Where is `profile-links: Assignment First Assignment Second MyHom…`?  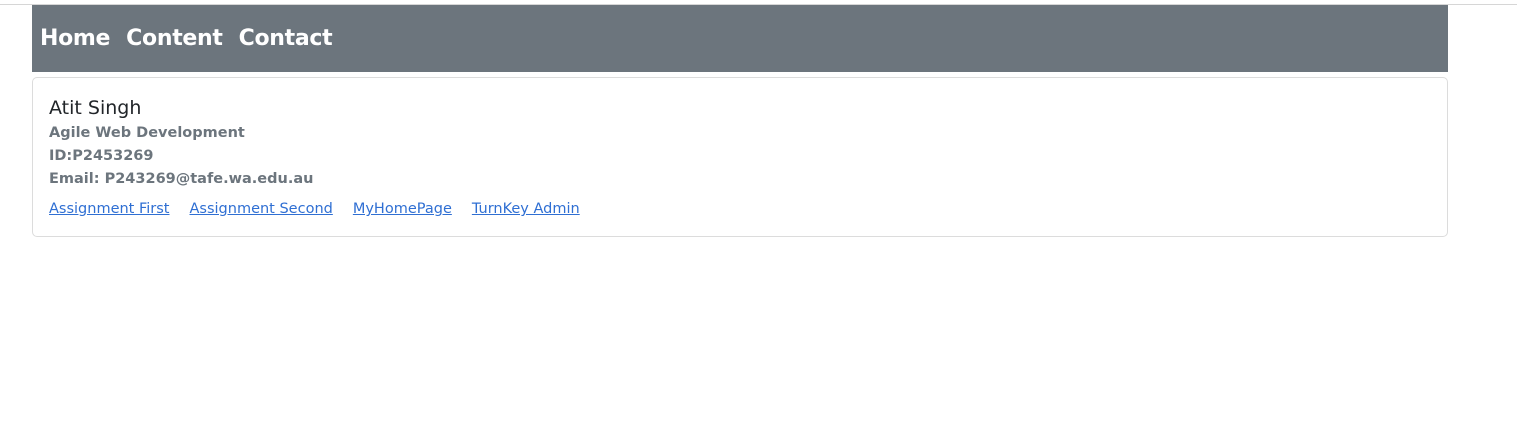
profile-links: Assignment First Assignment Second MyHom… is located at coordinates (324, 209).